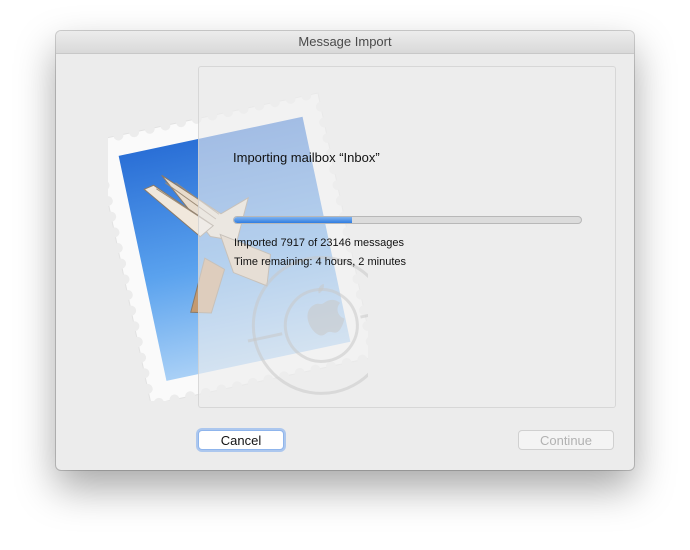 Image resolution: width=690 pixels, height=550 pixels. I want to click on title-bar: Message Import, so click(345, 42).